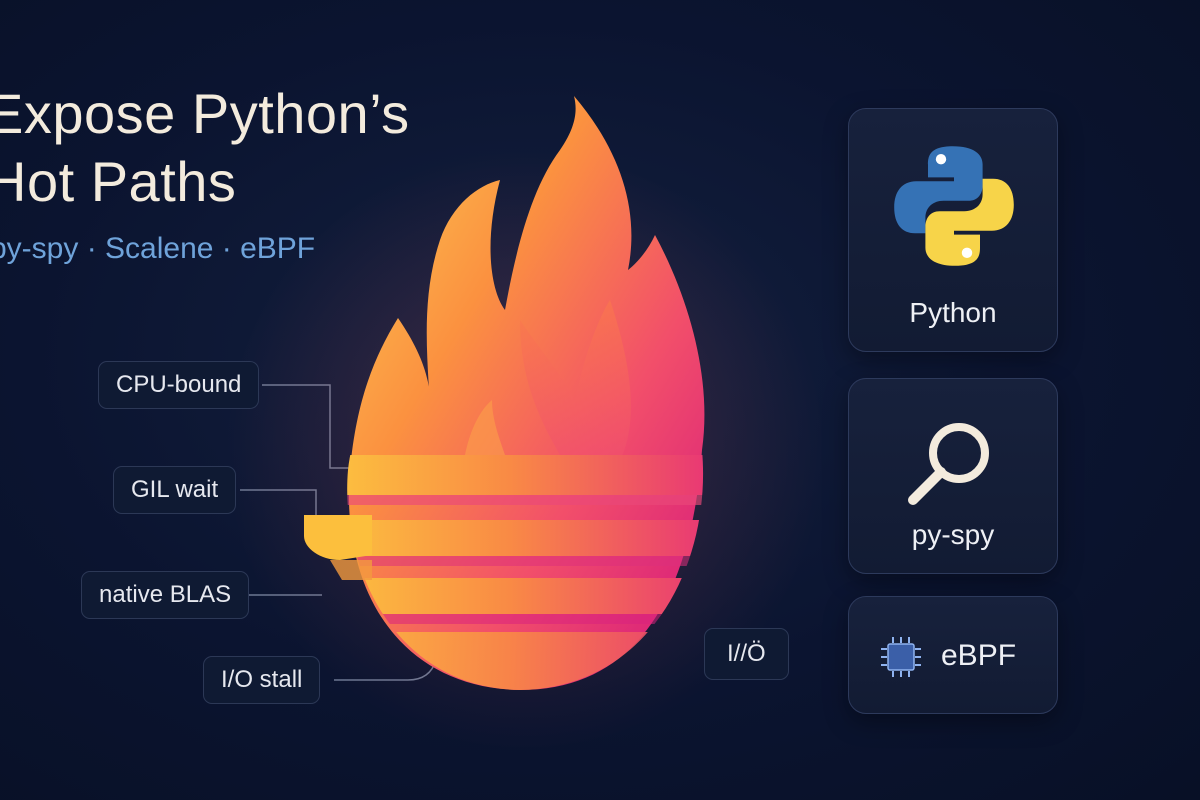 This screenshot has height=800, width=1200. What do you see at coordinates (179, 385) in the screenshot?
I see `tag-cpu-bound: CPU-bound` at bounding box center [179, 385].